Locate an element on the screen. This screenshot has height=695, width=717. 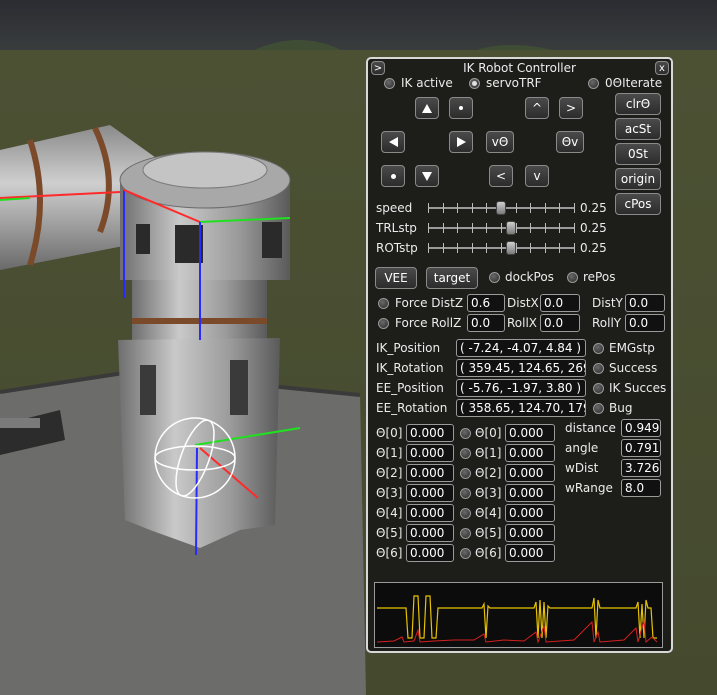
close-button: x is located at coordinates (662, 68).